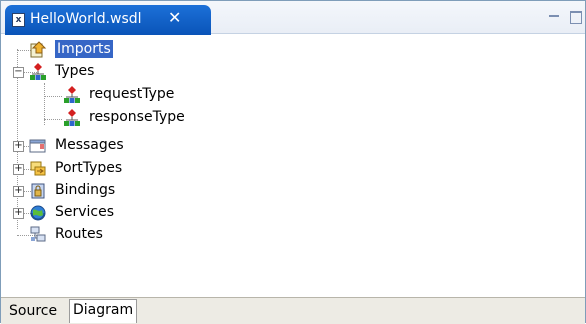 The image size is (586, 324). What do you see at coordinates (86, 19) in the screenshot?
I see `tab-title: HelloWorld.wsdl` at bounding box center [86, 19].